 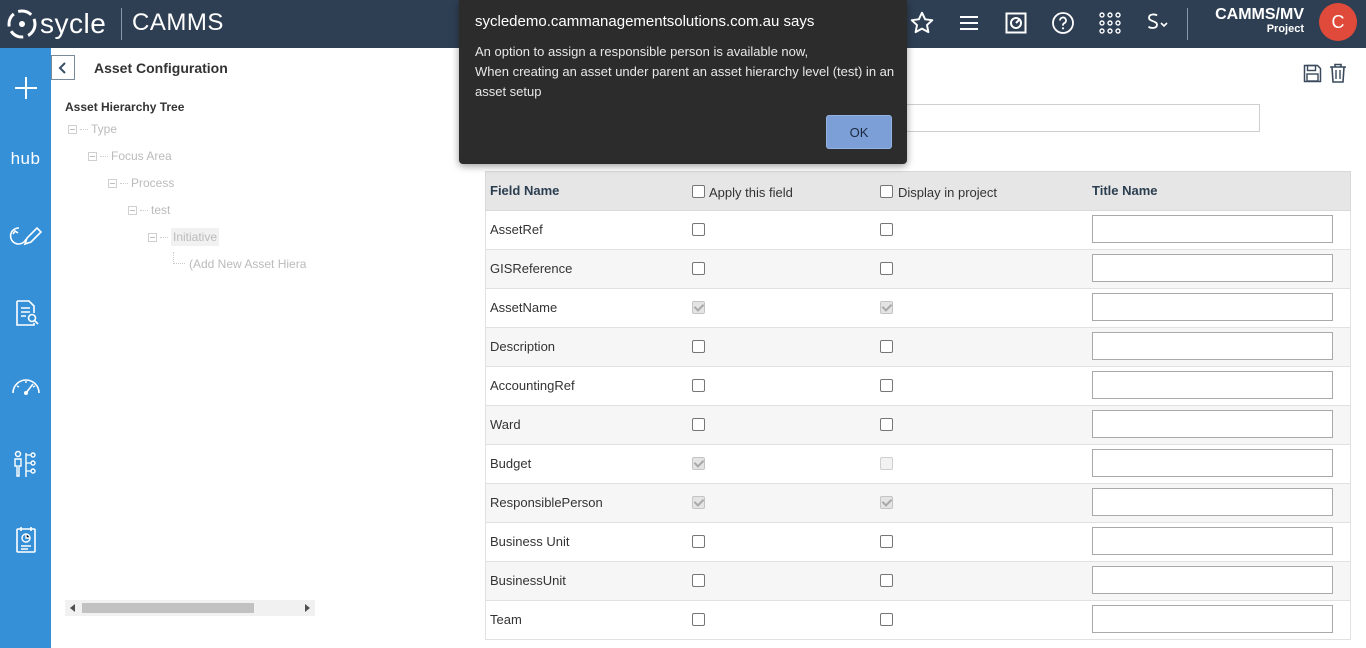 I want to click on star-icon, so click(x=922, y=23).